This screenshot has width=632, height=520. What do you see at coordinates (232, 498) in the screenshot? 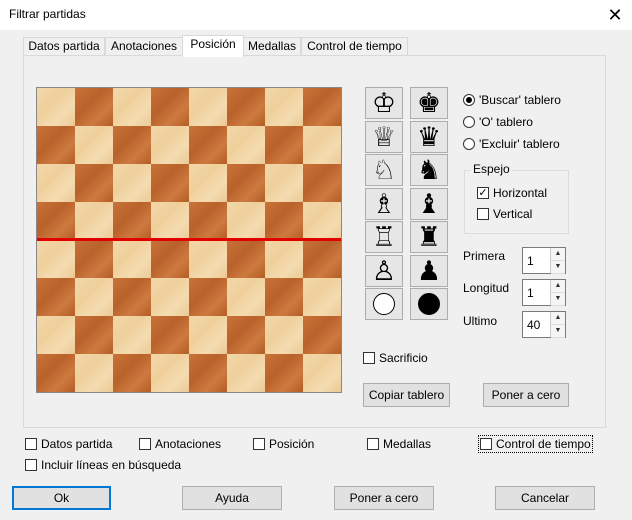
I see `help-button: Ayuda` at bounding box center [232, 498].